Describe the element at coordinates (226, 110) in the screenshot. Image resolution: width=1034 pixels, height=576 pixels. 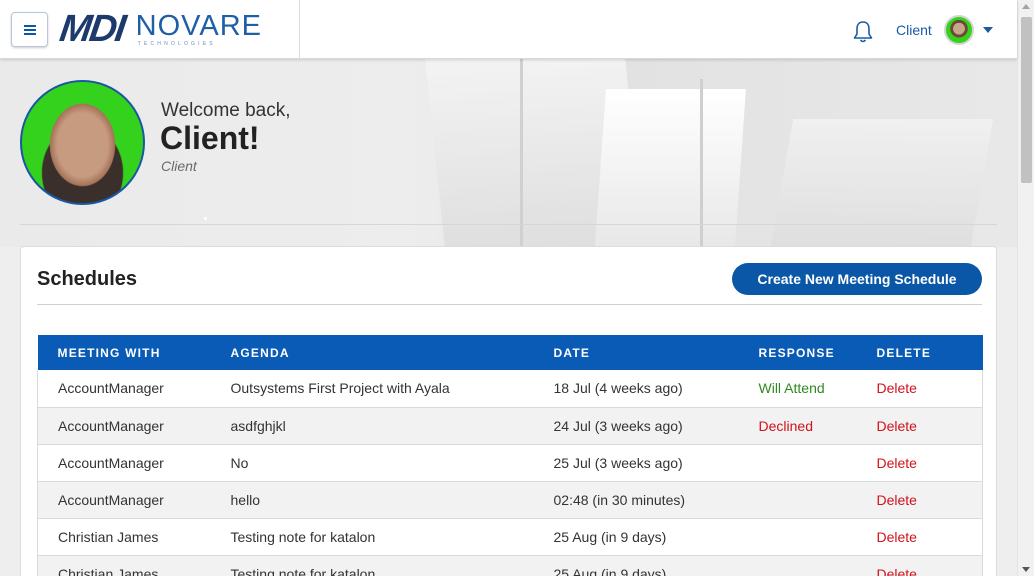
I see `welcome-text: Welcome back,` at that location.